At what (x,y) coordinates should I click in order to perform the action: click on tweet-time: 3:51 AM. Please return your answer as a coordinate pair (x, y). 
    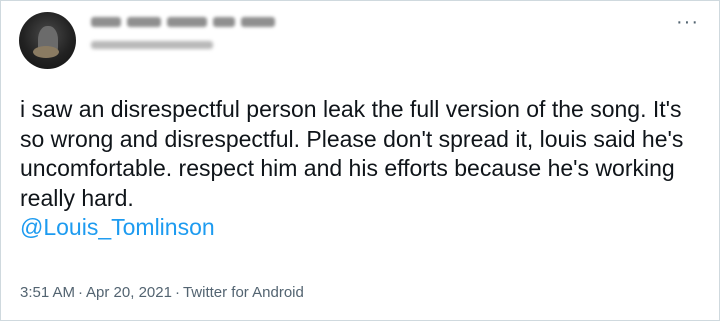
    Looking at the image, I should click on (47, 292).